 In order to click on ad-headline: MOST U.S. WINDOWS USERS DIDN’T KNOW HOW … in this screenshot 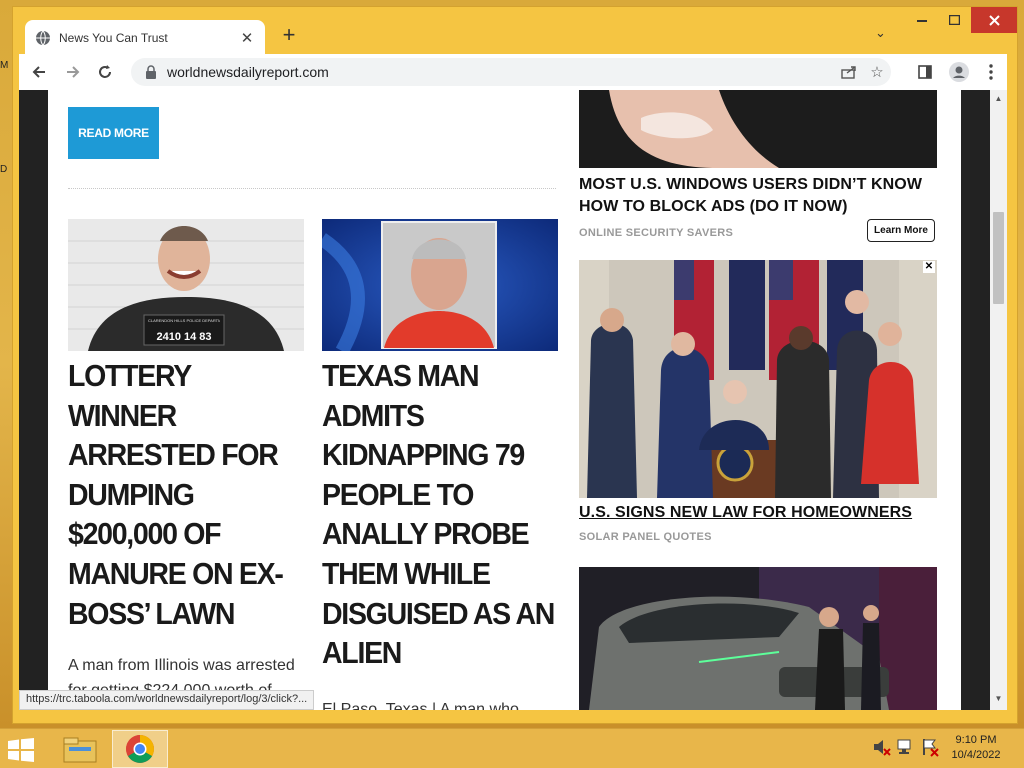, I will do `click(755, 196)`.